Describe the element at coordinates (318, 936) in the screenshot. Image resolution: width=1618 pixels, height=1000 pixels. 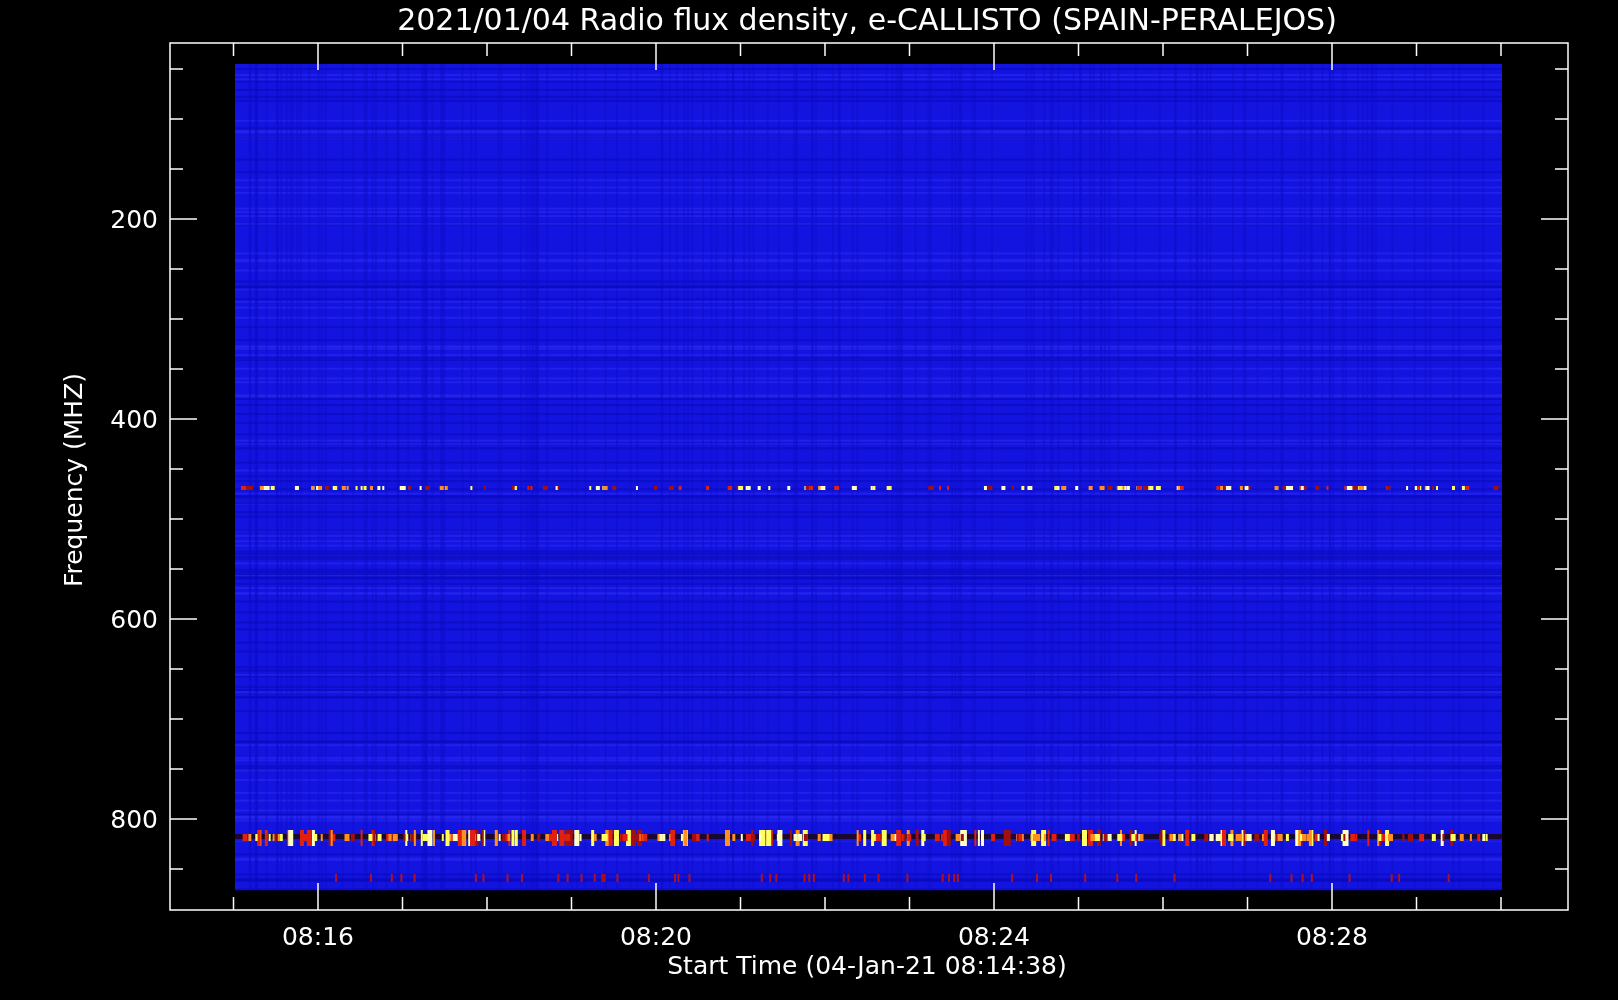
I see `x-tick-label: 08:16` at that location.